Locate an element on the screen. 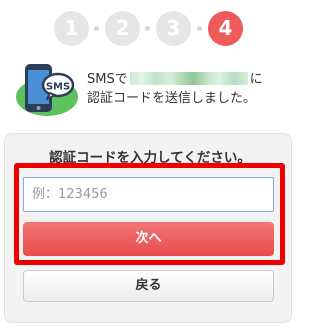 The height and width of the screenshot is (332, 320). step-1: 1 is located at coordinates (71, 28).